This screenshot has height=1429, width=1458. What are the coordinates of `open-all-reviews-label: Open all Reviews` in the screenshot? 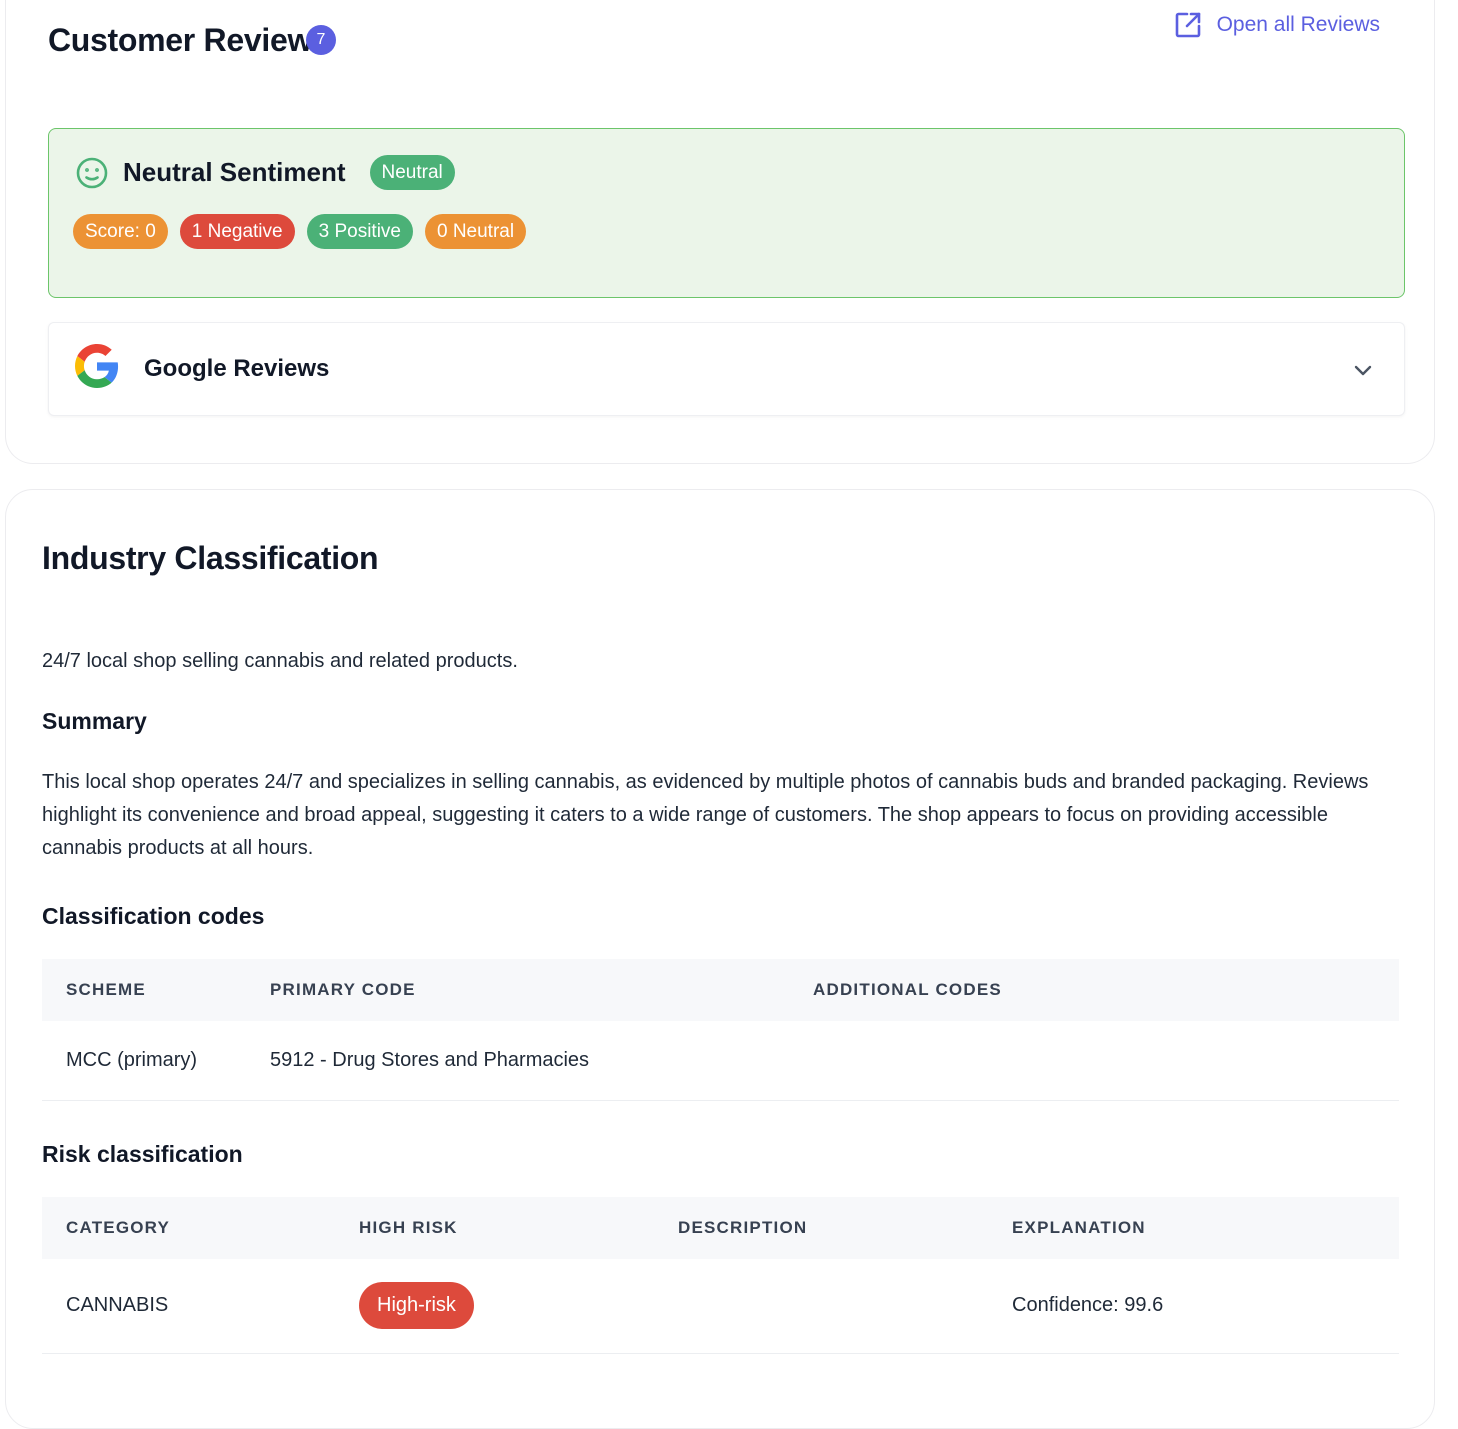 It's located at (1298, 24).